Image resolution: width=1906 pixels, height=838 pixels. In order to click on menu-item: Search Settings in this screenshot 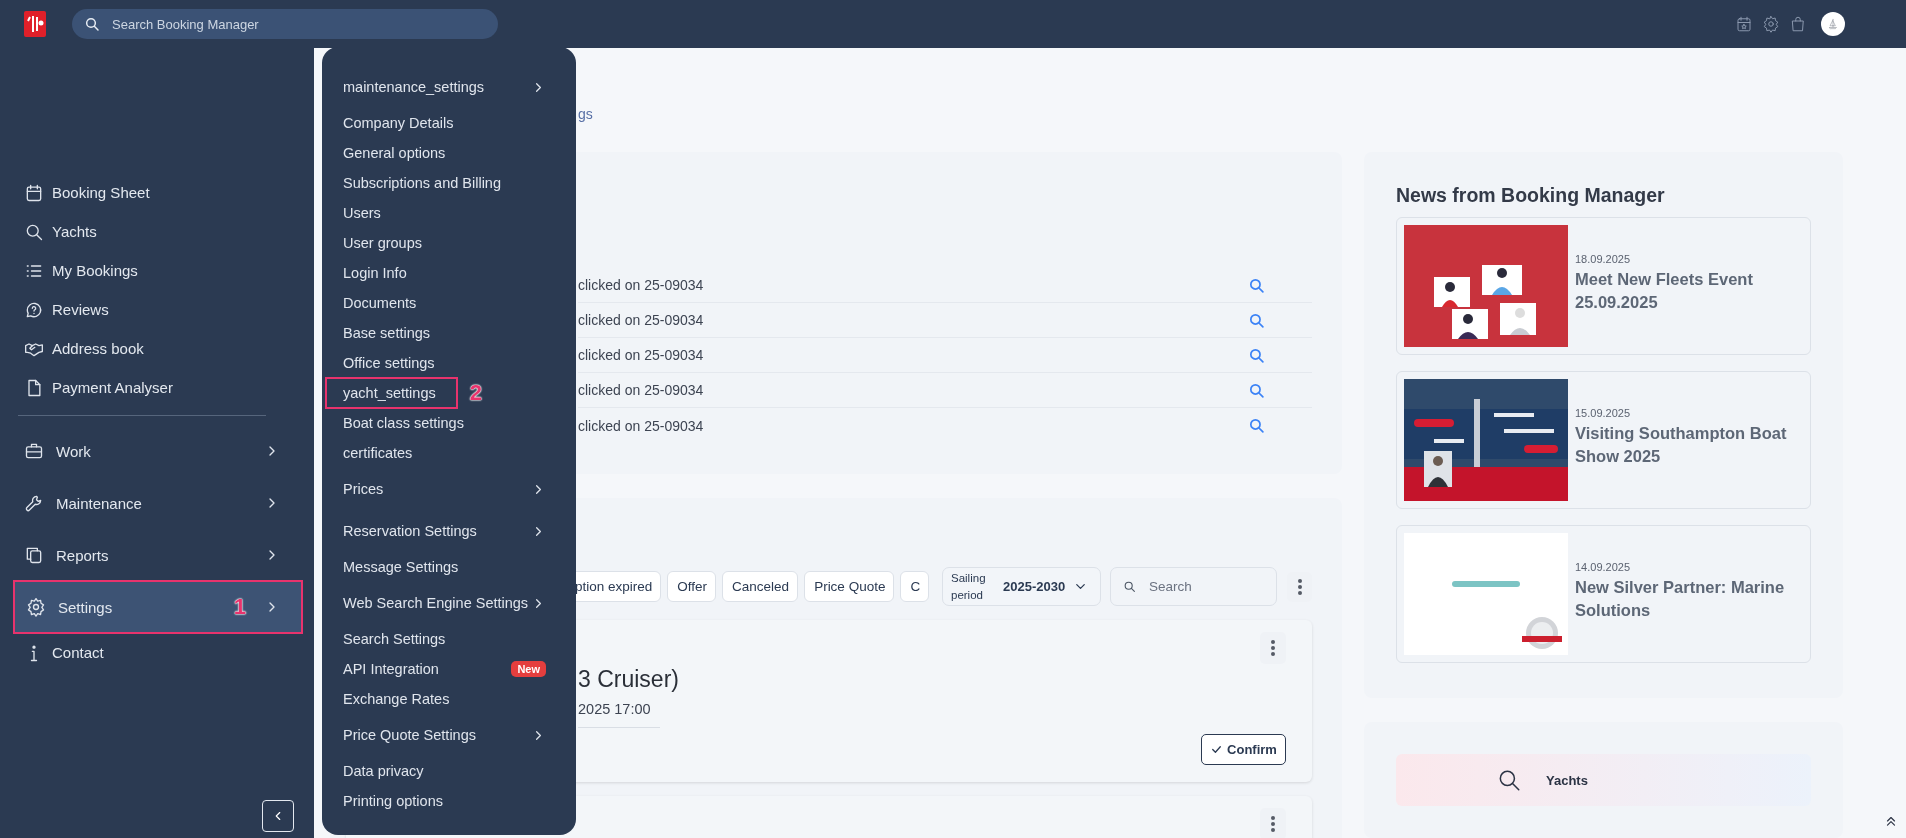, I will do `click(443, 639)`.